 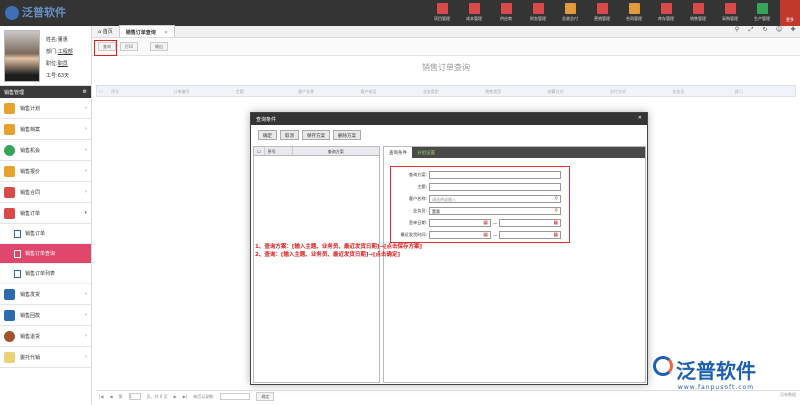 What do you see at coordinates (316, 264) in the screenshot?
I see `scheme-list: ☐ 序号 查询方案` at bounding box center [316, 264].